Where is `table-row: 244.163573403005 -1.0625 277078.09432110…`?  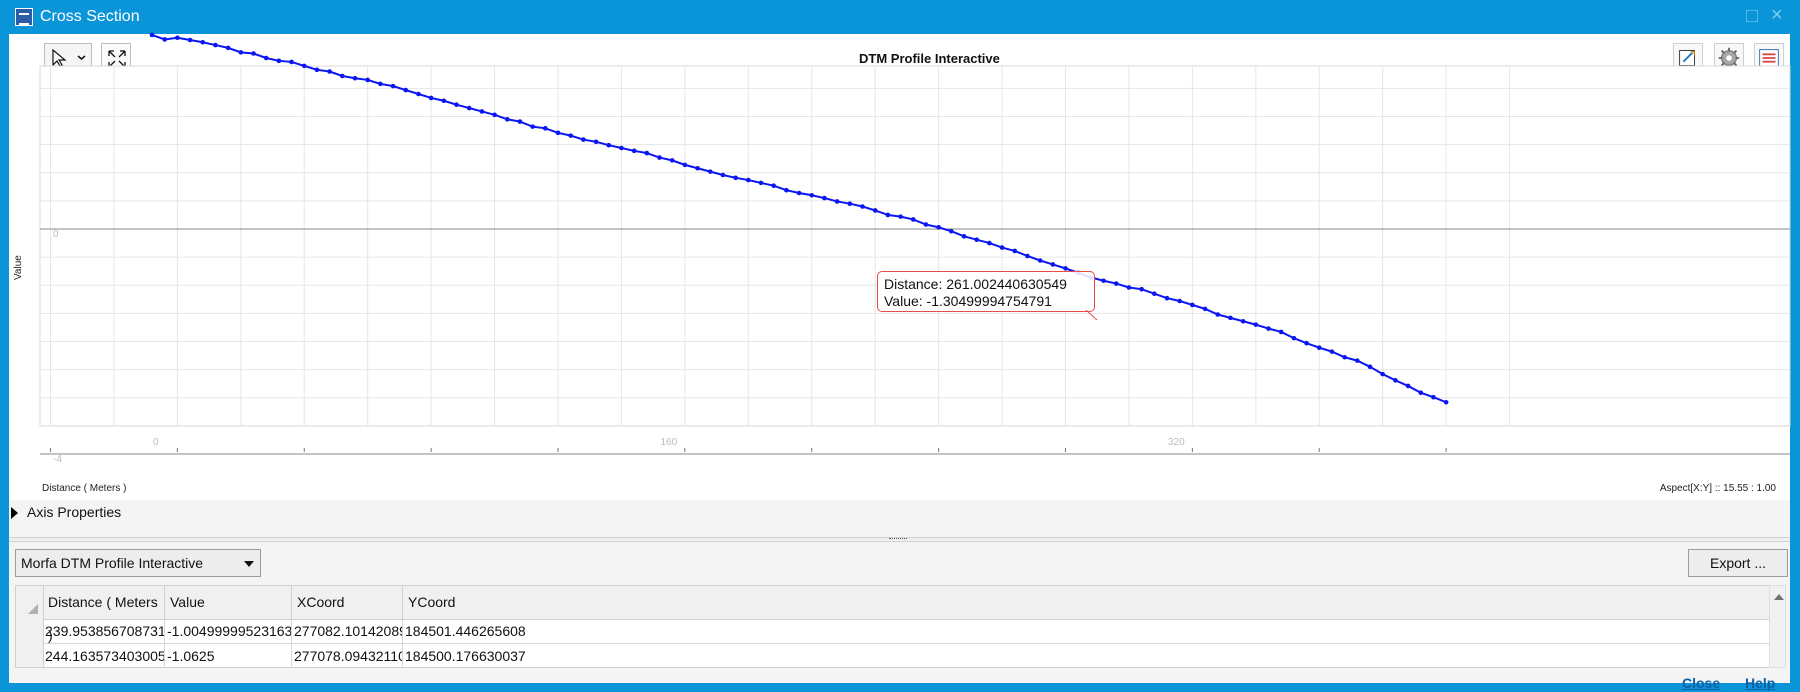
table-row: 244.163573403005 -1.0625 277078.09432110… is located at coordinates (892, 655).